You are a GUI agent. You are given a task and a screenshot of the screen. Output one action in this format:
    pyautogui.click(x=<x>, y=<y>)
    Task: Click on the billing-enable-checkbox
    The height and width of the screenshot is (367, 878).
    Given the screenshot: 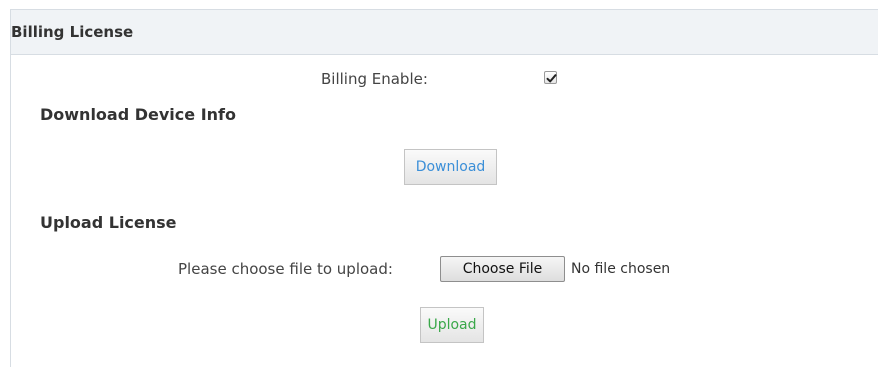 What is the action you would take?
    pyautogui.click(x=550, y=77)
    